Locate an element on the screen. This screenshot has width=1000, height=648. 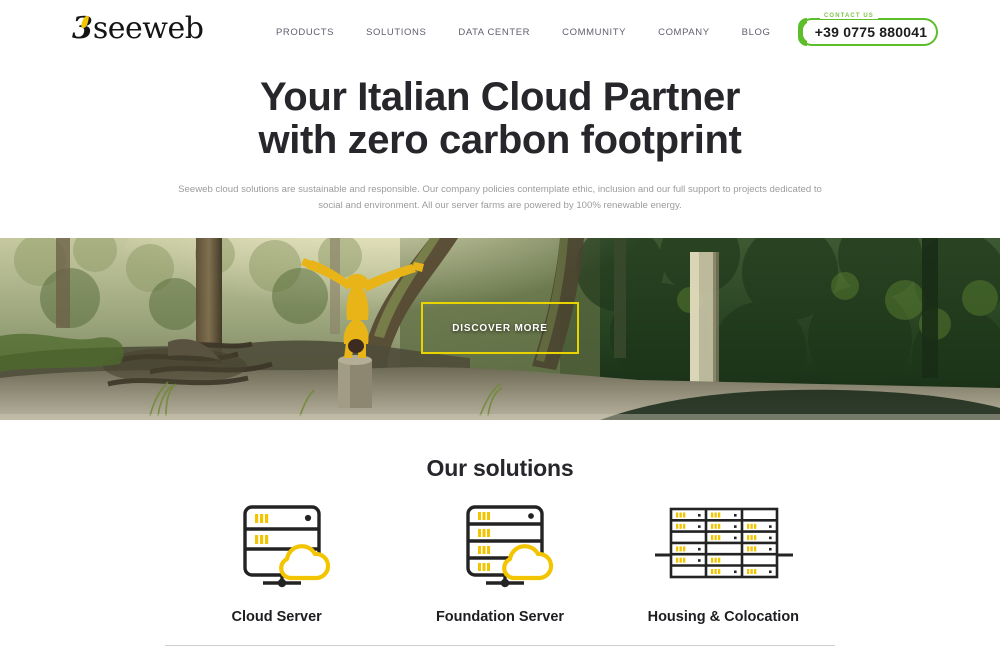
seeweb-logo: 3 seeweb is located at coordinates (138, 28).